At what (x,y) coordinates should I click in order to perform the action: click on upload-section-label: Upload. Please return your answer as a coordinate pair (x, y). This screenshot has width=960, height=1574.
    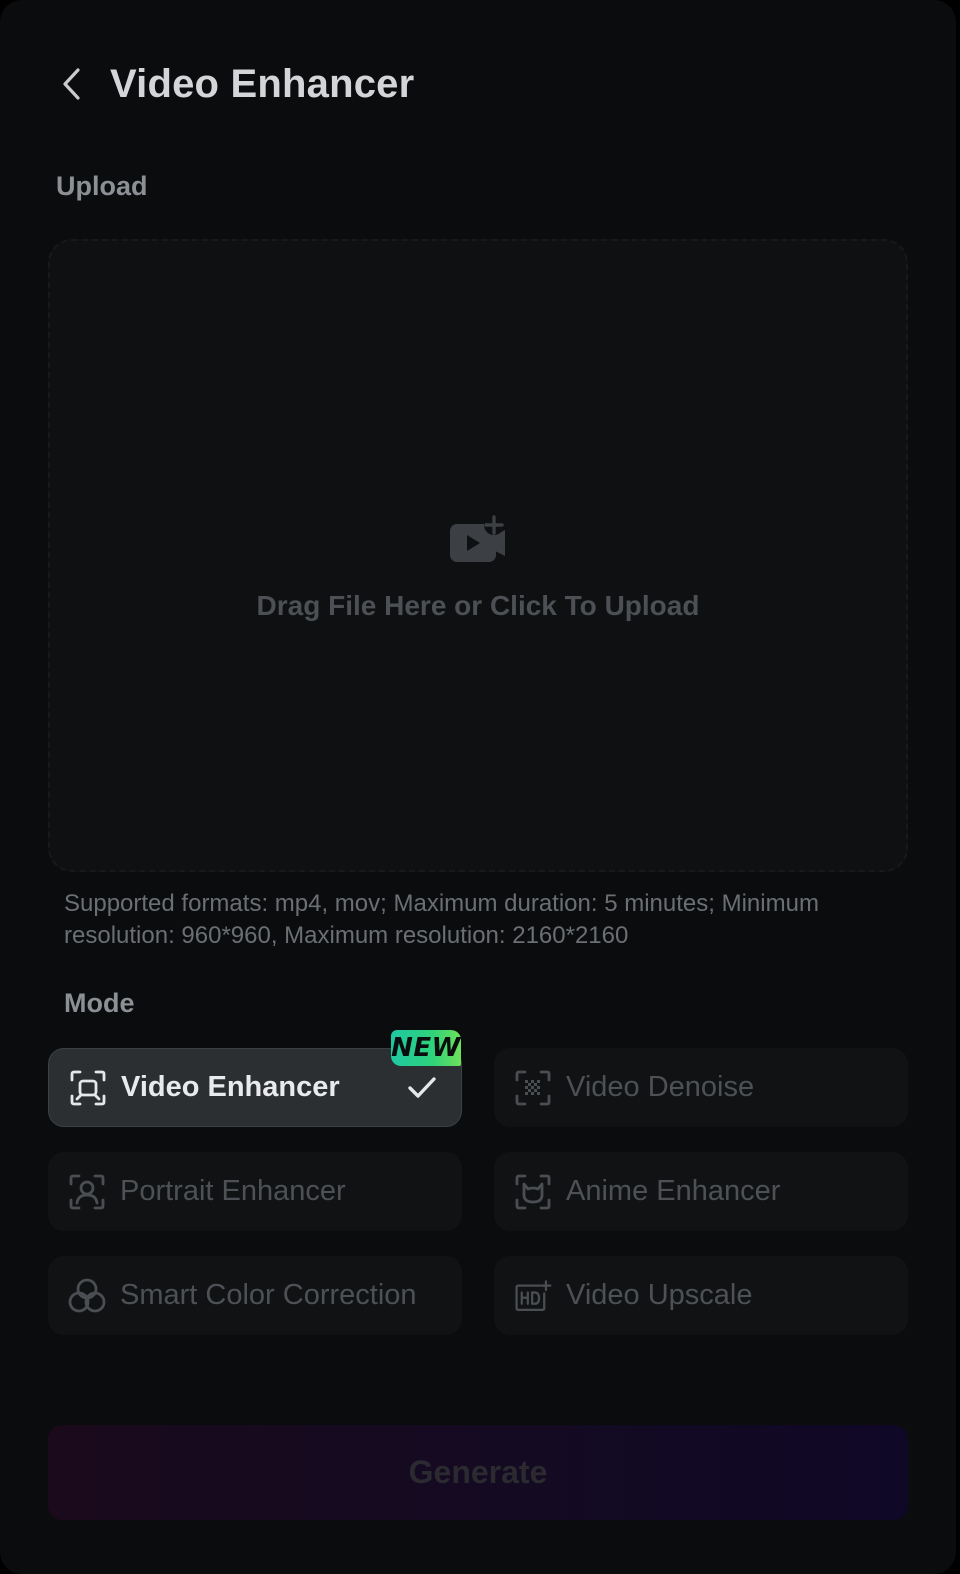
    Looking at the image, I should click on (102, 186).